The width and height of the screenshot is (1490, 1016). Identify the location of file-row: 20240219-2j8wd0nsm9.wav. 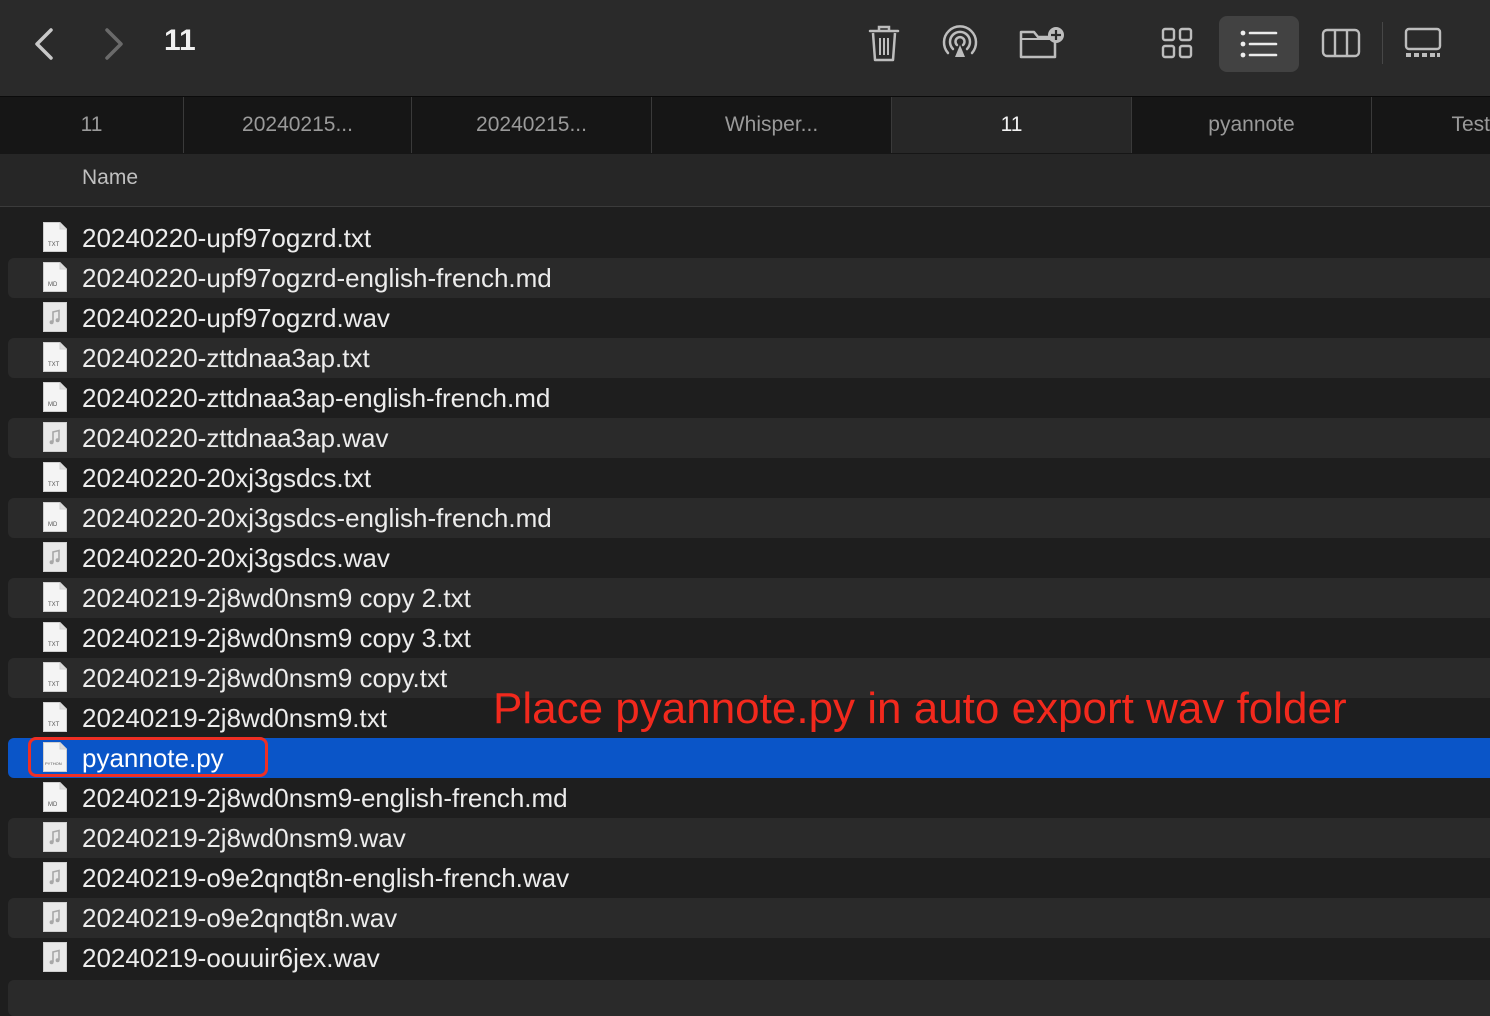
(749, 838).